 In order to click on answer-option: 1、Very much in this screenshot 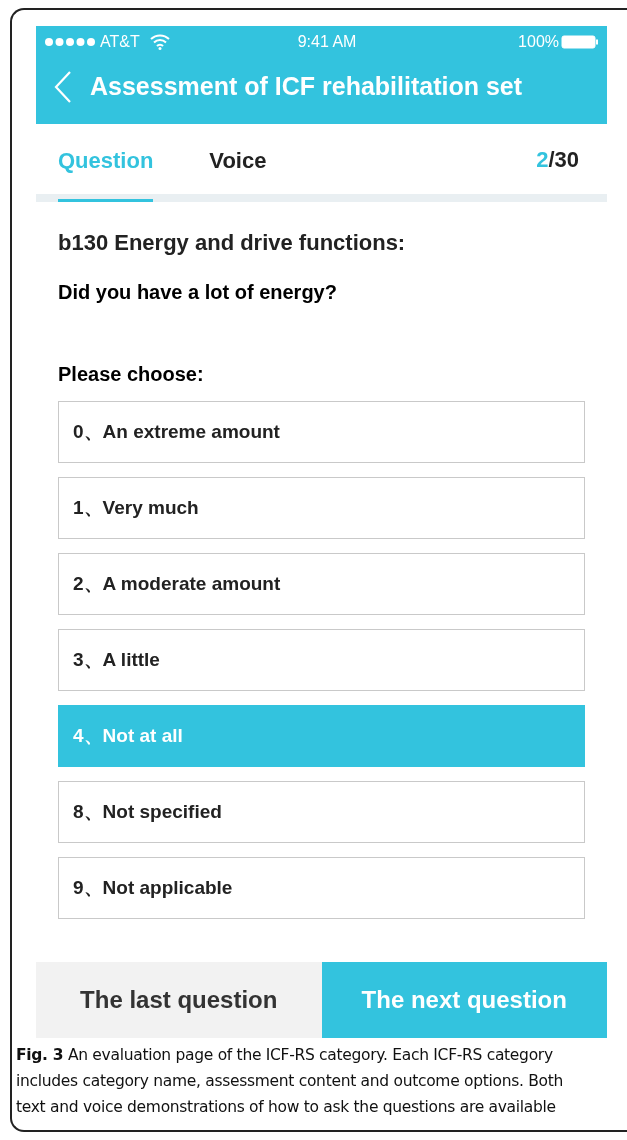, I will do `click(321, 508)`.